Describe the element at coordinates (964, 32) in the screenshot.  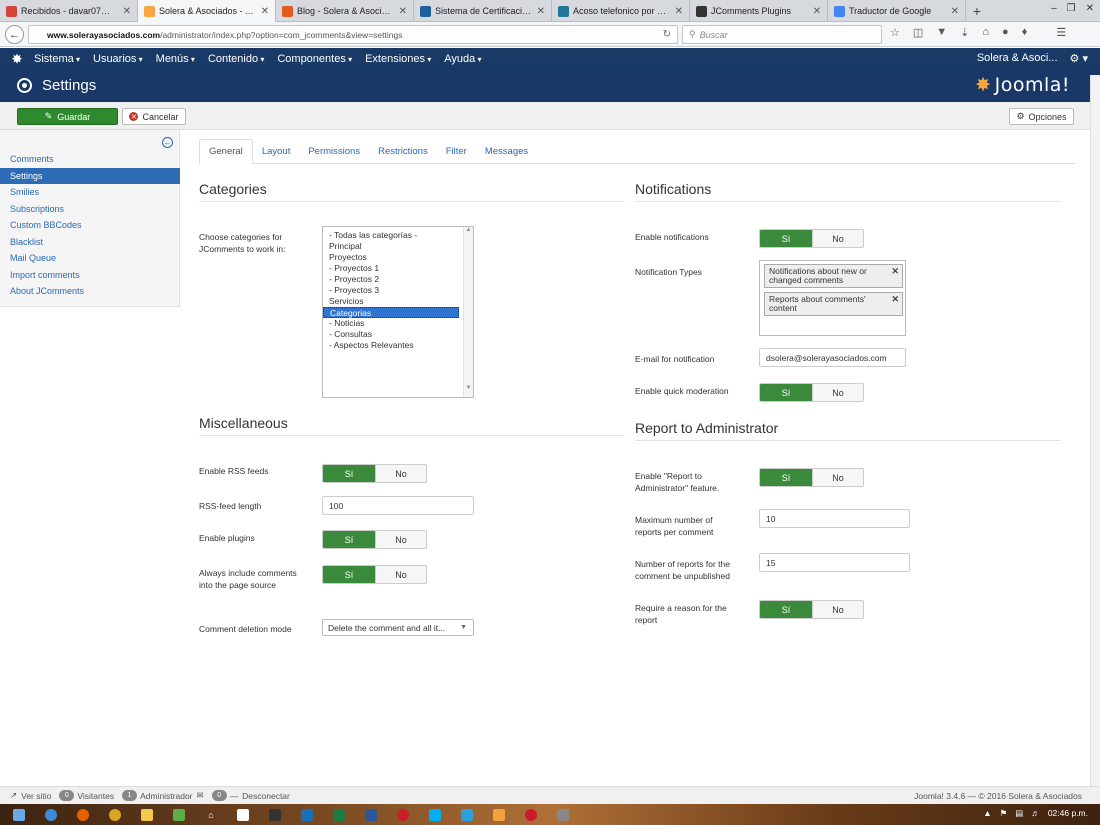
I see `download-icon: ⇣` at that location.